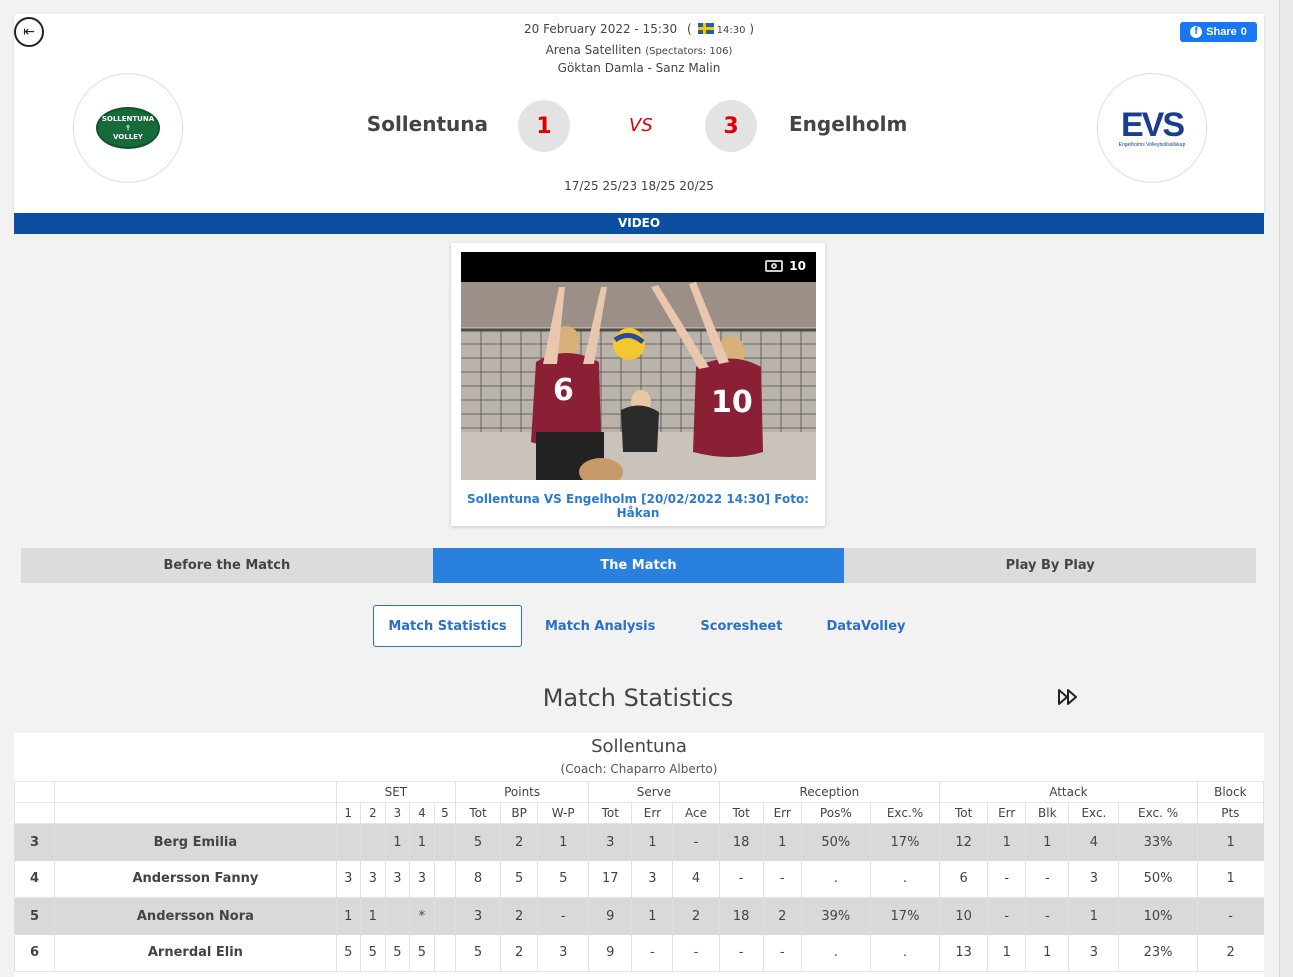 This screenshot has width=1293, height=977. Describe the element at coordinates (1050, 565) in the screenshot. I see `tab-play-by-play: Play By Play` at that location.